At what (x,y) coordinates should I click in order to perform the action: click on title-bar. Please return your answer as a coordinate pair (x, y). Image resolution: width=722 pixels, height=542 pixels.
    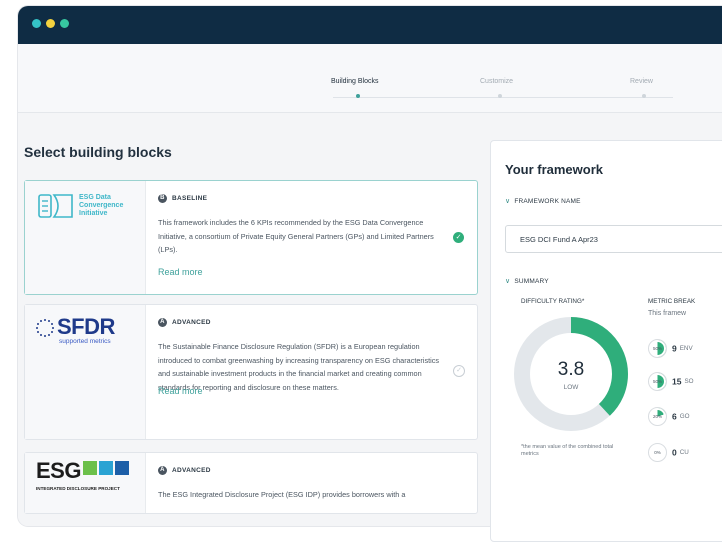
    Looking at the image, I should click on (370, 25).